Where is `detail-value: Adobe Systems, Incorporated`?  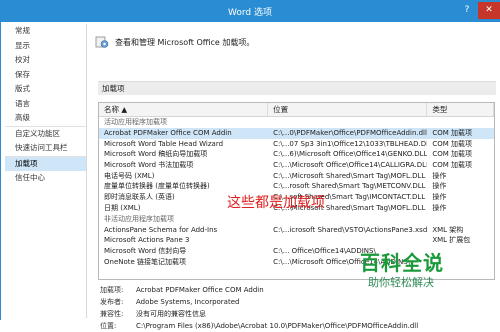 detail-value: Adobe Systems, Incorporated is located at coordinates (188, 302).